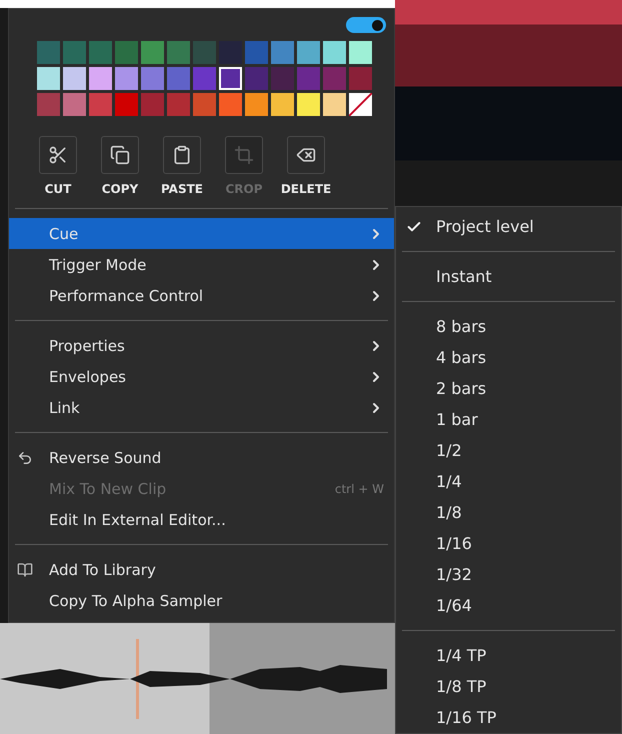  What do you see at coordinates (120, 166) in the screenshot?
I see `tool-button: COPY` at bounding box center [120, 166].